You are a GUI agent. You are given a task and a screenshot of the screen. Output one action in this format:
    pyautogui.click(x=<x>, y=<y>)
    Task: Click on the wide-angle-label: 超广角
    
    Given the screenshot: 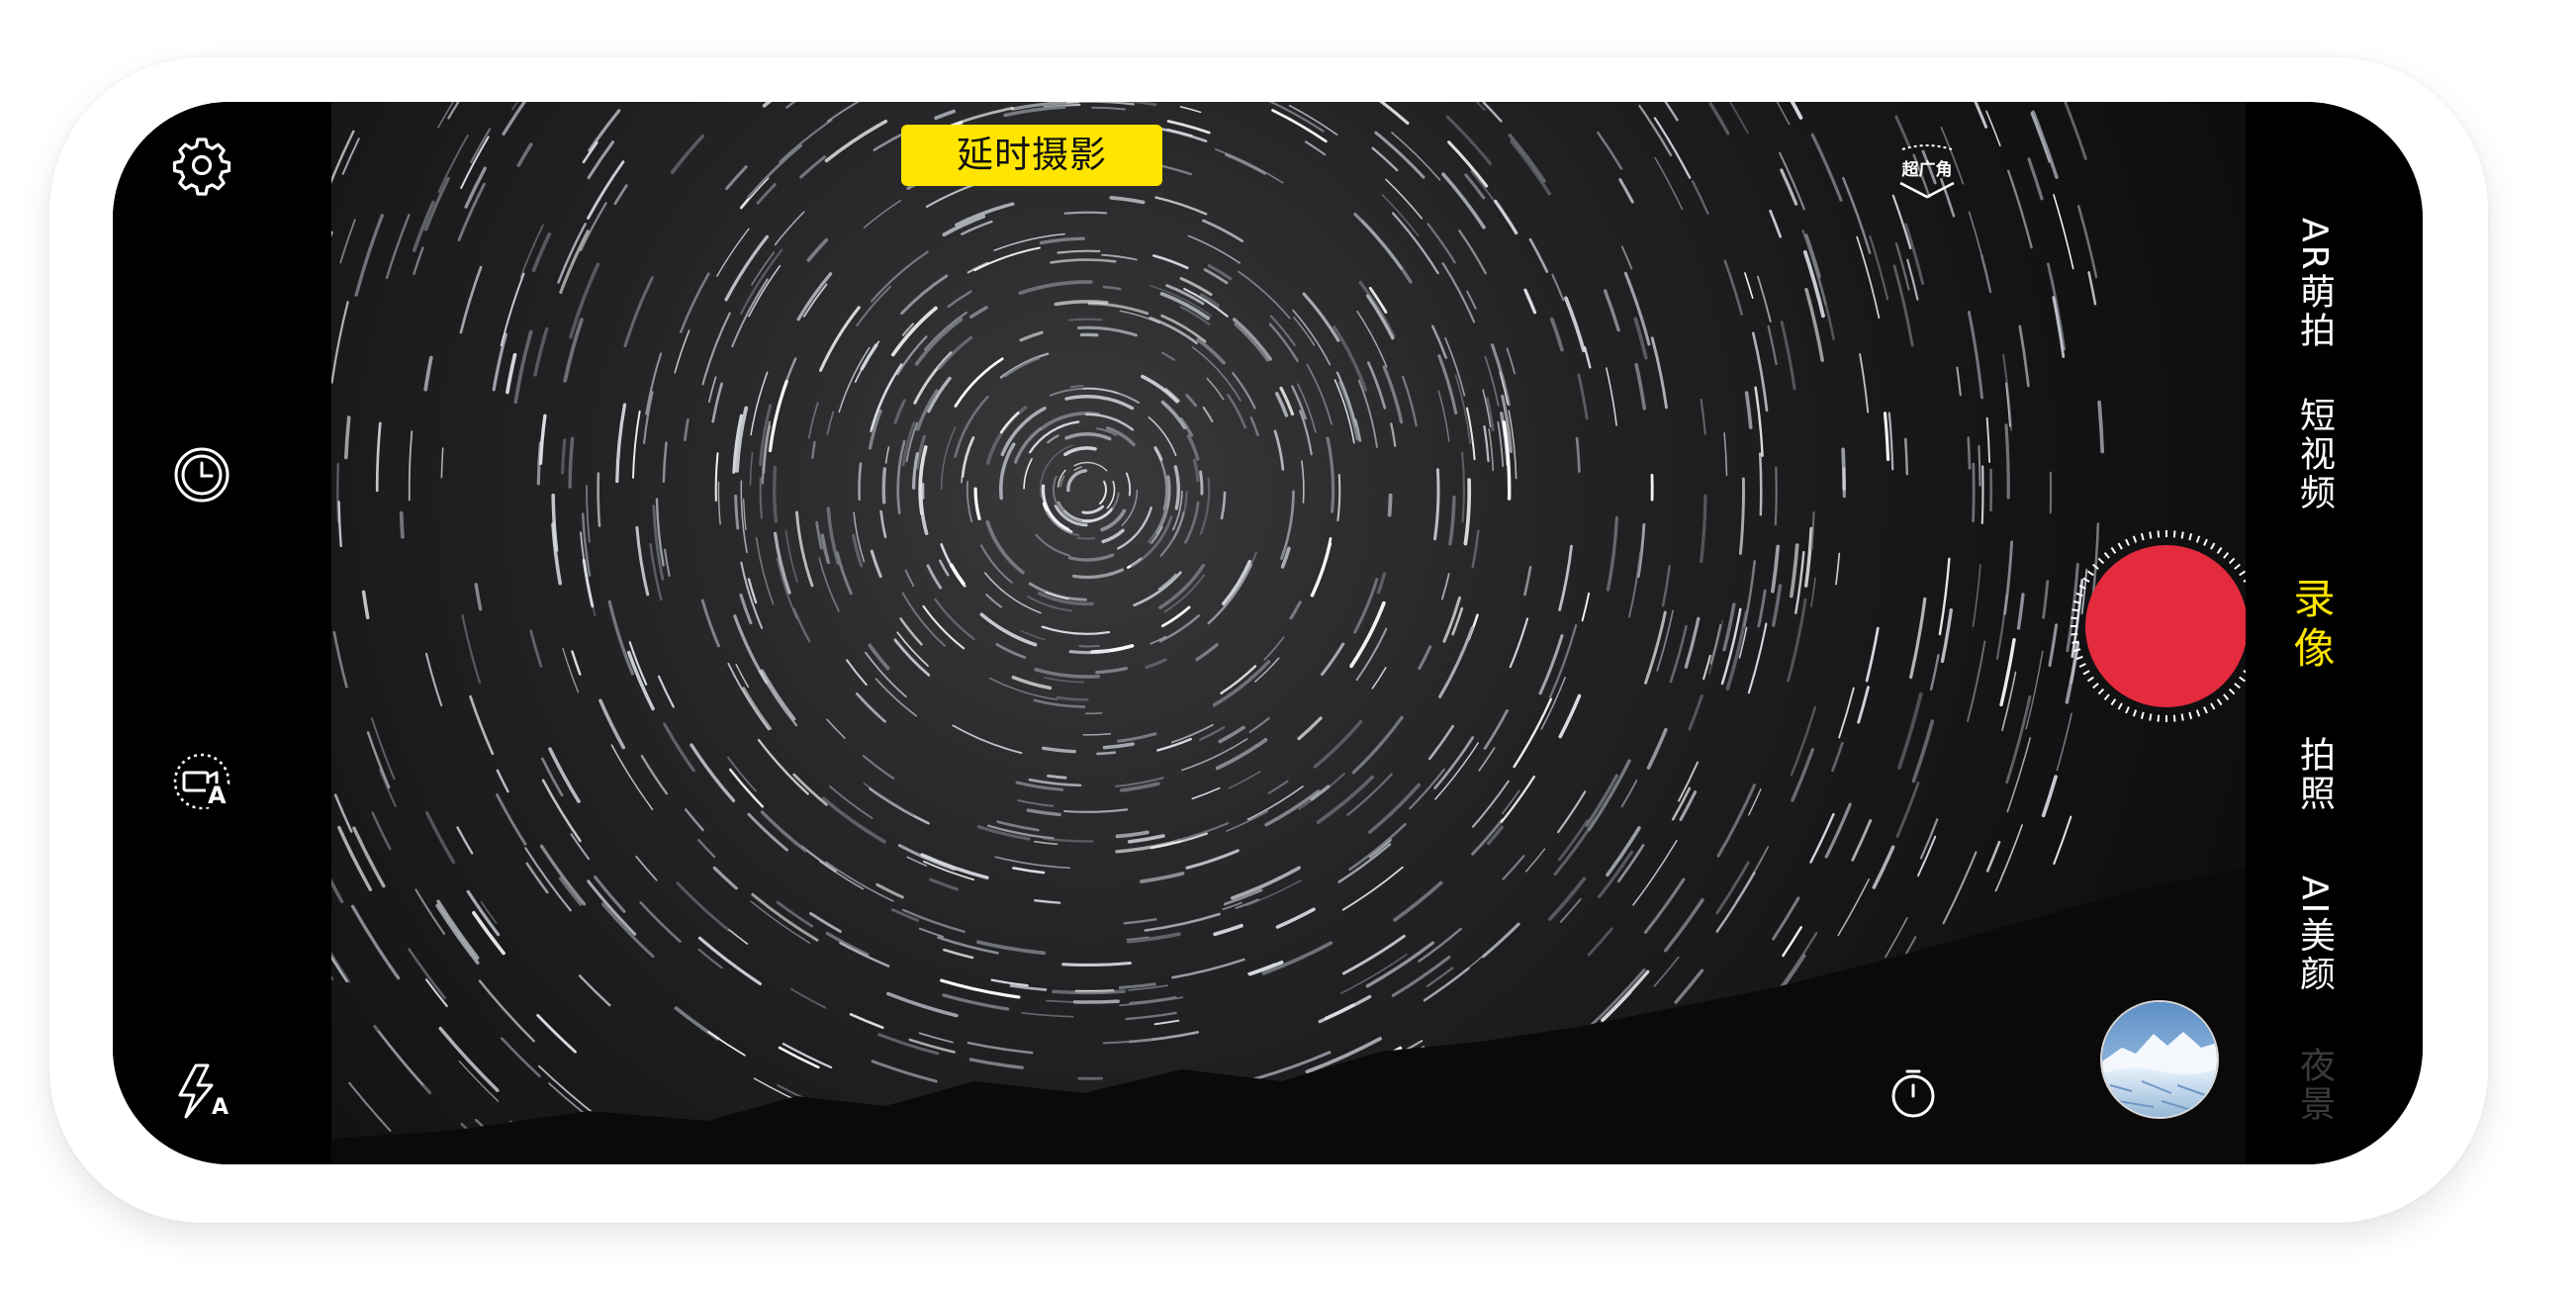 What is the action you would take?
    pyautogui.click(x=1927, y=170)
    